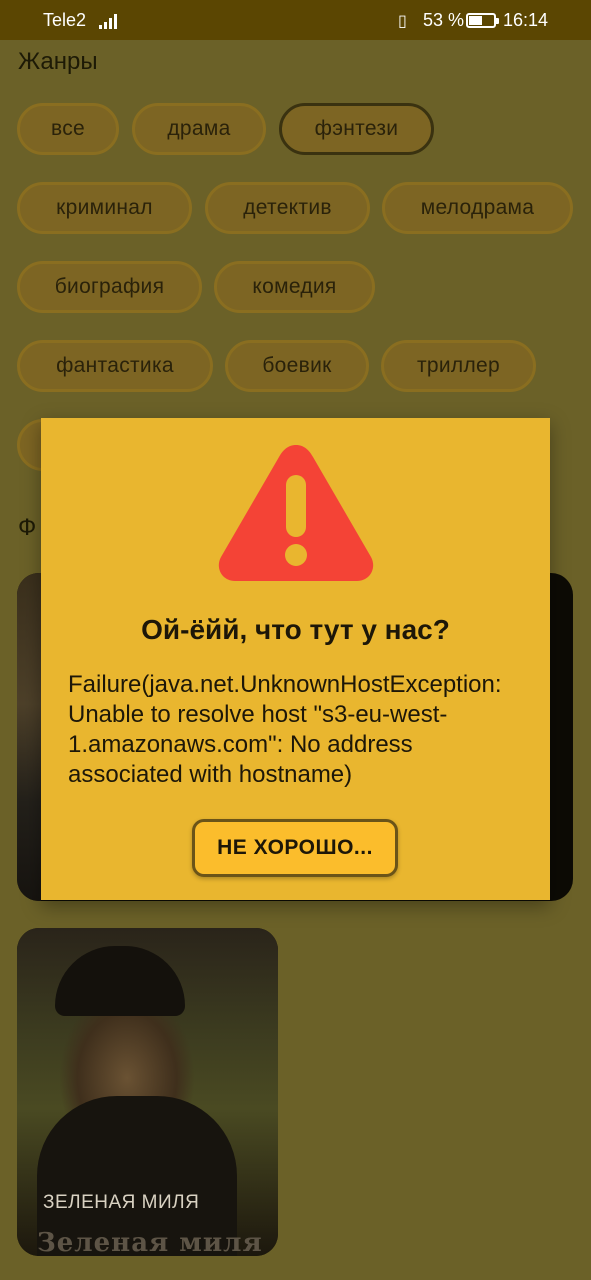 The width and height of the screenshot is (591, 1280). What do you see at coordinates (199, 129) in the screenshot?
I see `genre-chip-drama: драма` at bounding box center [199, 129].